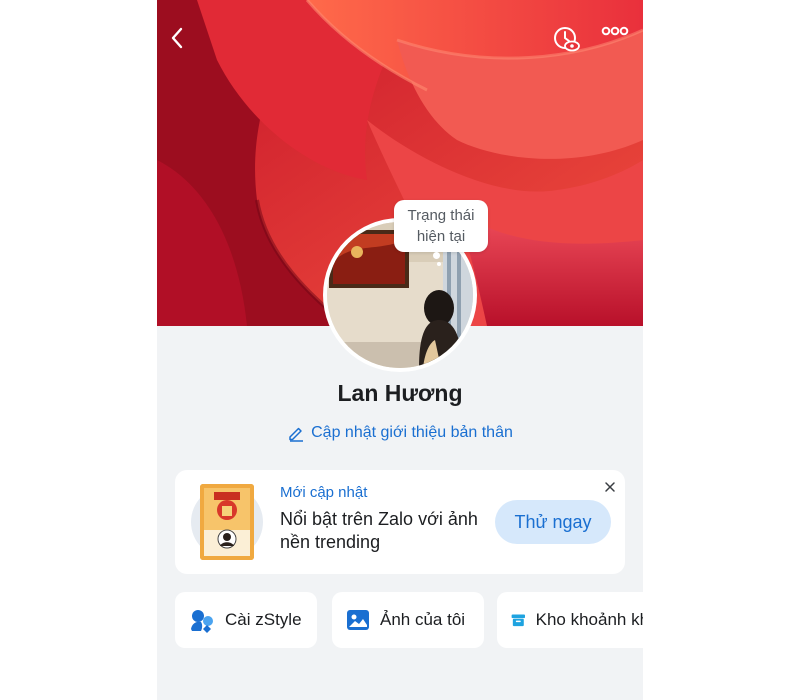 Image resolution: width=800 pixels, height=700 pixels. What do you see at coordinates (439, 264) in the screenshot?
I see `bubble-tail-dot-small` at bounding box center [439, 264].